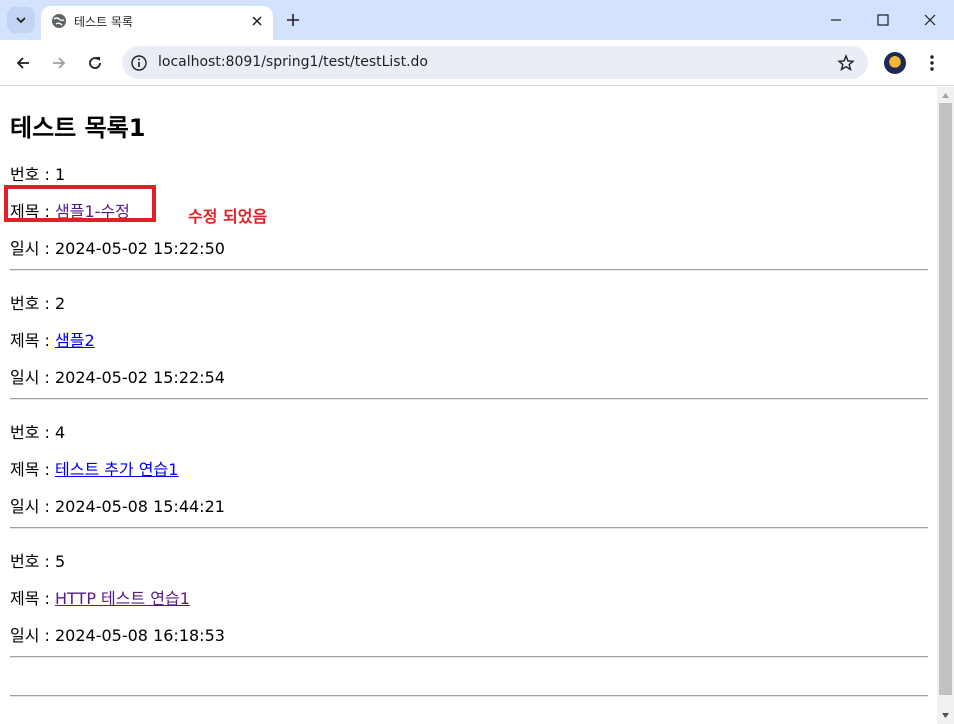  Describe the element at coordinates (495, 62) in the screenshot. I see `address-bar: localhost:8091/spring1/test/testList.do` at that location.